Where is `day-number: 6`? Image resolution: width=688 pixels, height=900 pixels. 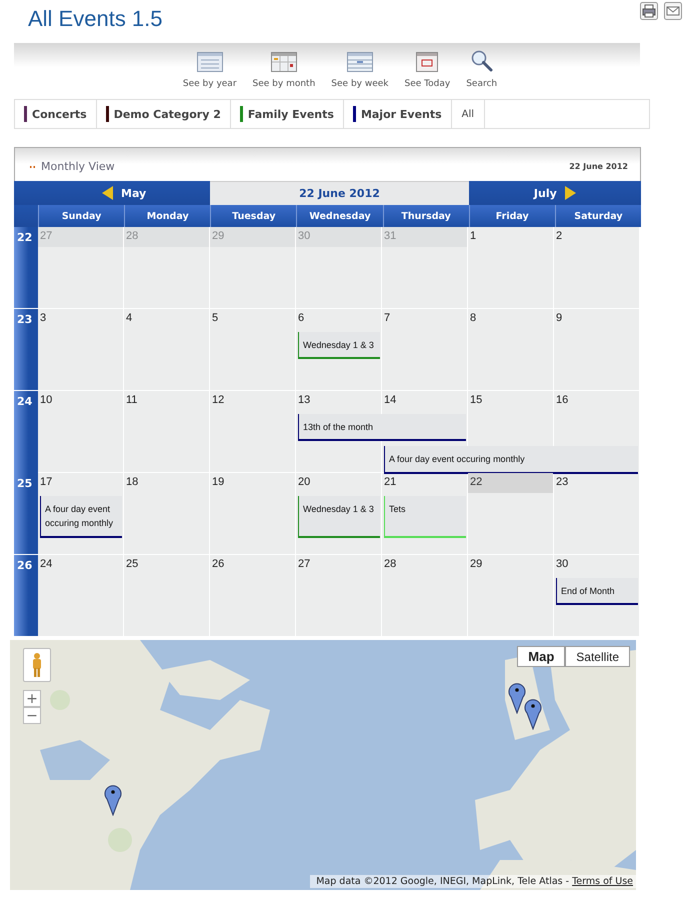
day-number: 6 is located at coordinates (338, 319).